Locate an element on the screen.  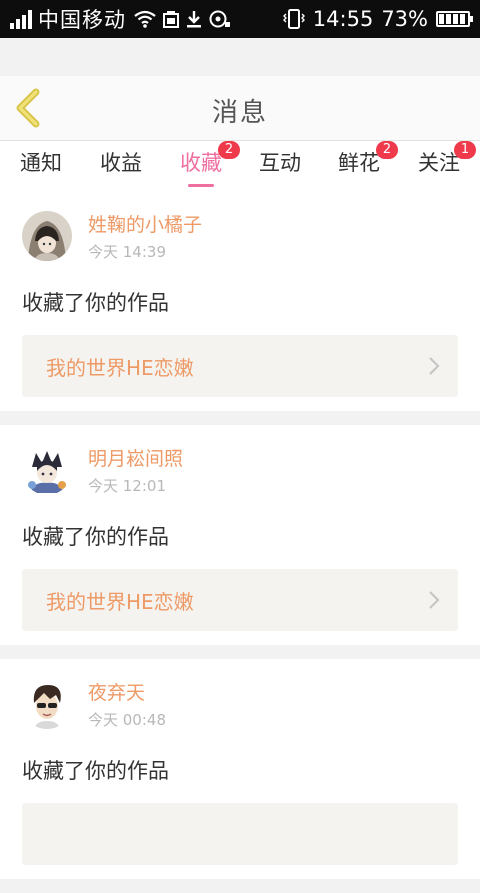
tab-badge: 1 is located at coordinates (465, 150).